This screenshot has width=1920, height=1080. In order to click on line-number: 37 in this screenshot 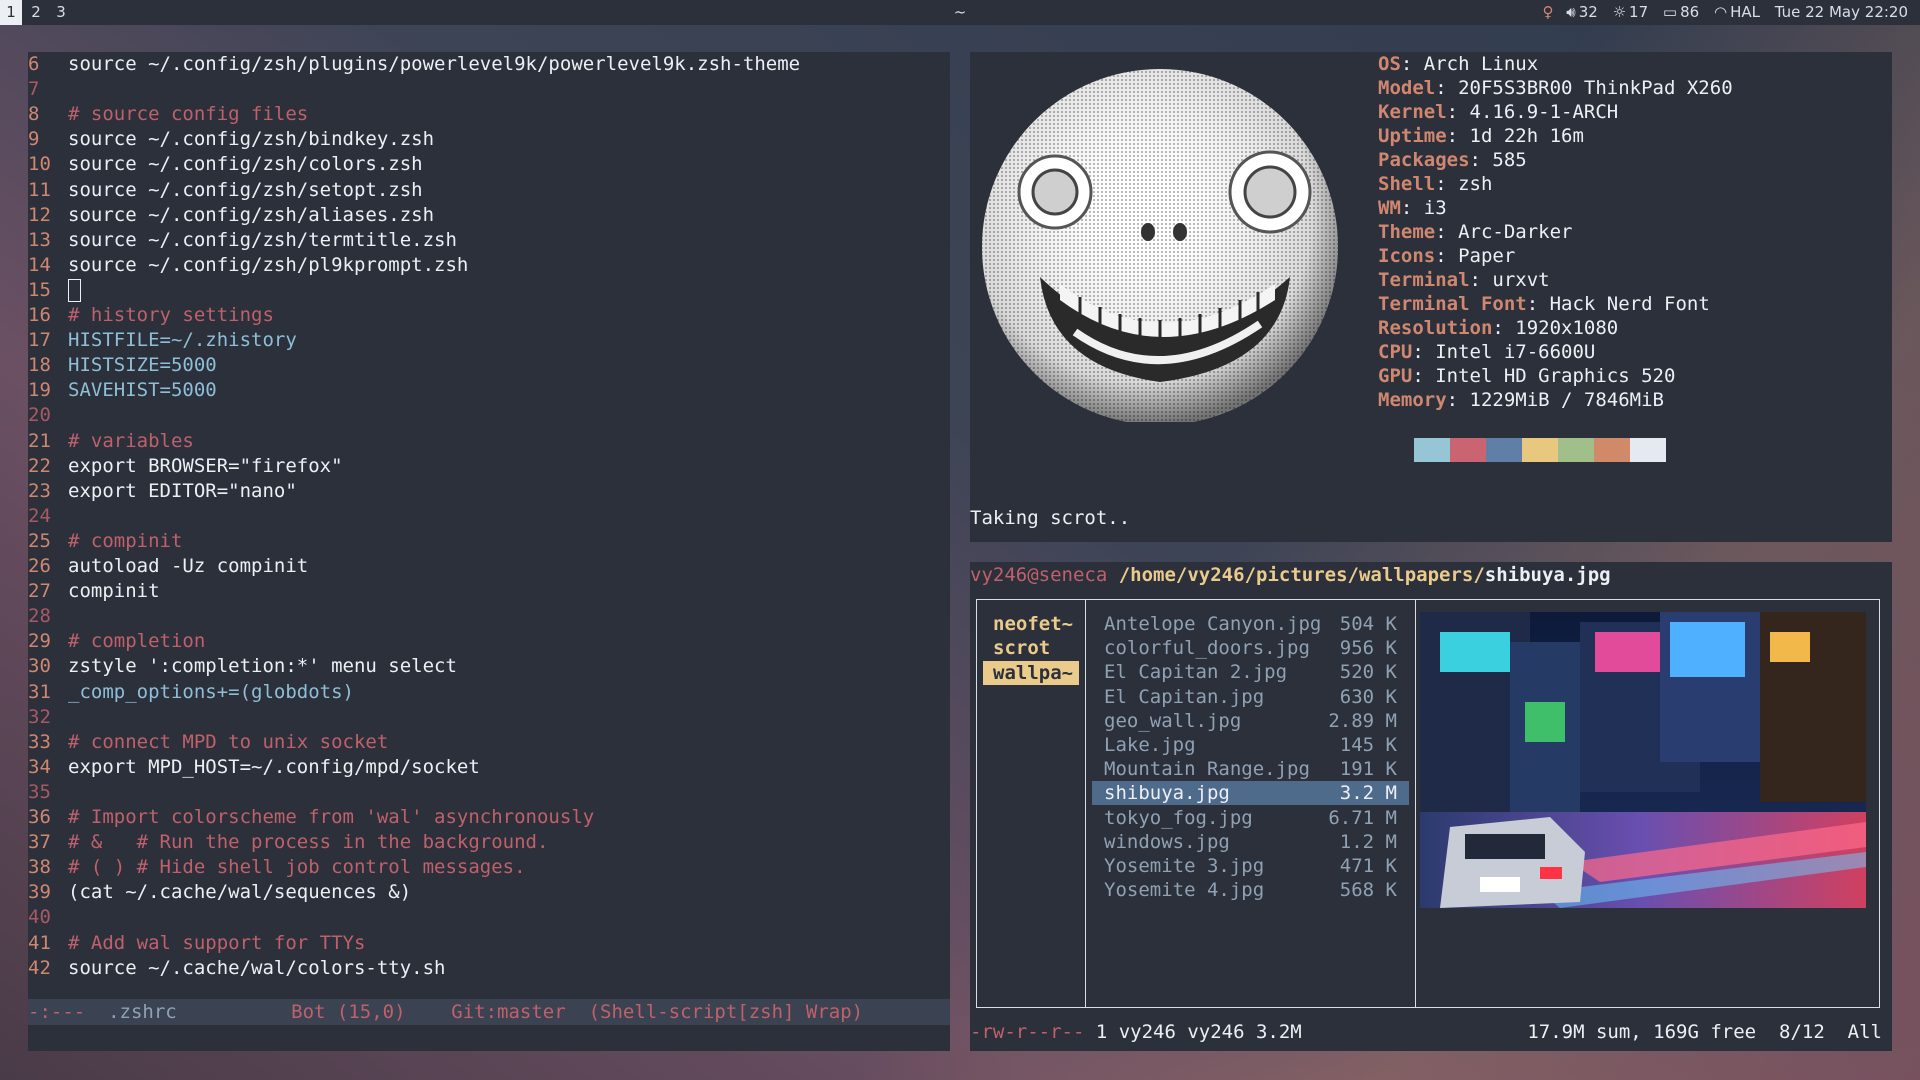, I will do `click(39, 842)`.